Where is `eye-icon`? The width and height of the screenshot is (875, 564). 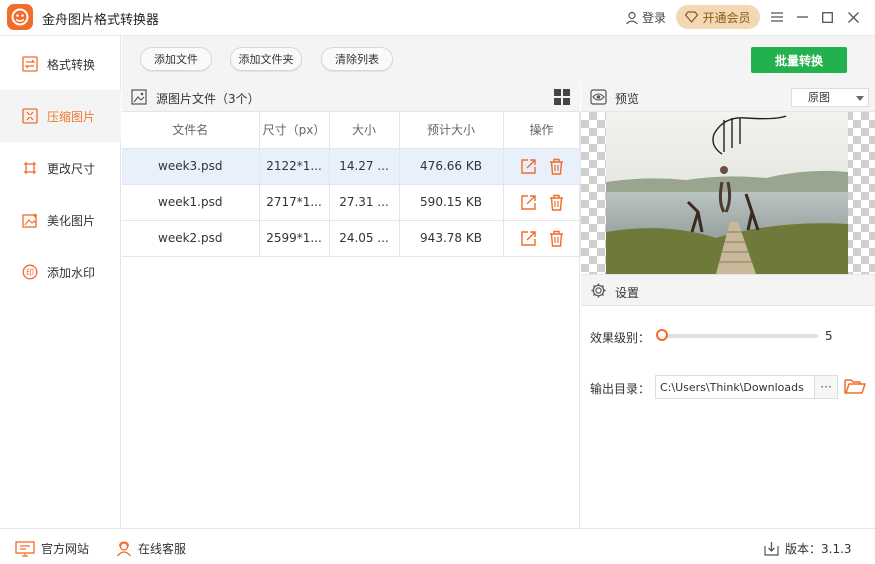 eye-icon is located at coordinates (598, 97).